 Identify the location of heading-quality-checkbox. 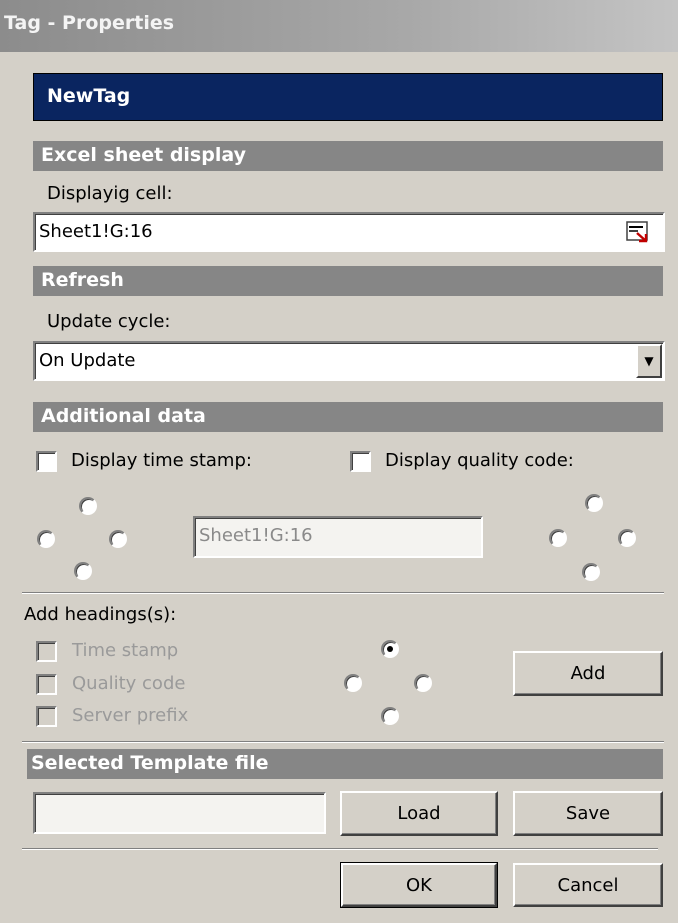
(46, 684).